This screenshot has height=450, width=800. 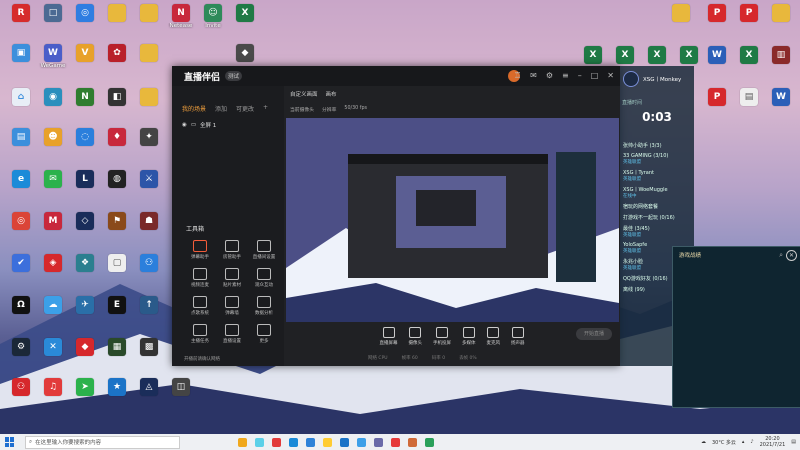 What do you see at coordinates (213, 16) in the screenshot?
I see `desktop-icon: ☺ Invite` at bounding box center [213, 16].